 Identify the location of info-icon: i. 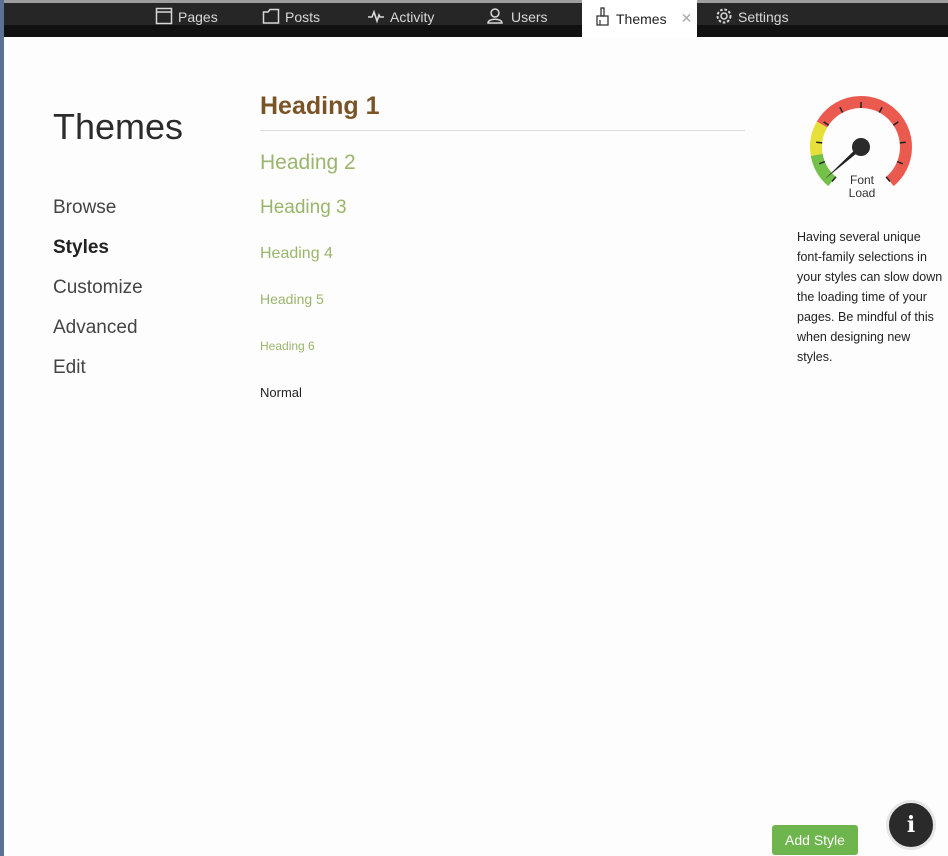
(911, 825).